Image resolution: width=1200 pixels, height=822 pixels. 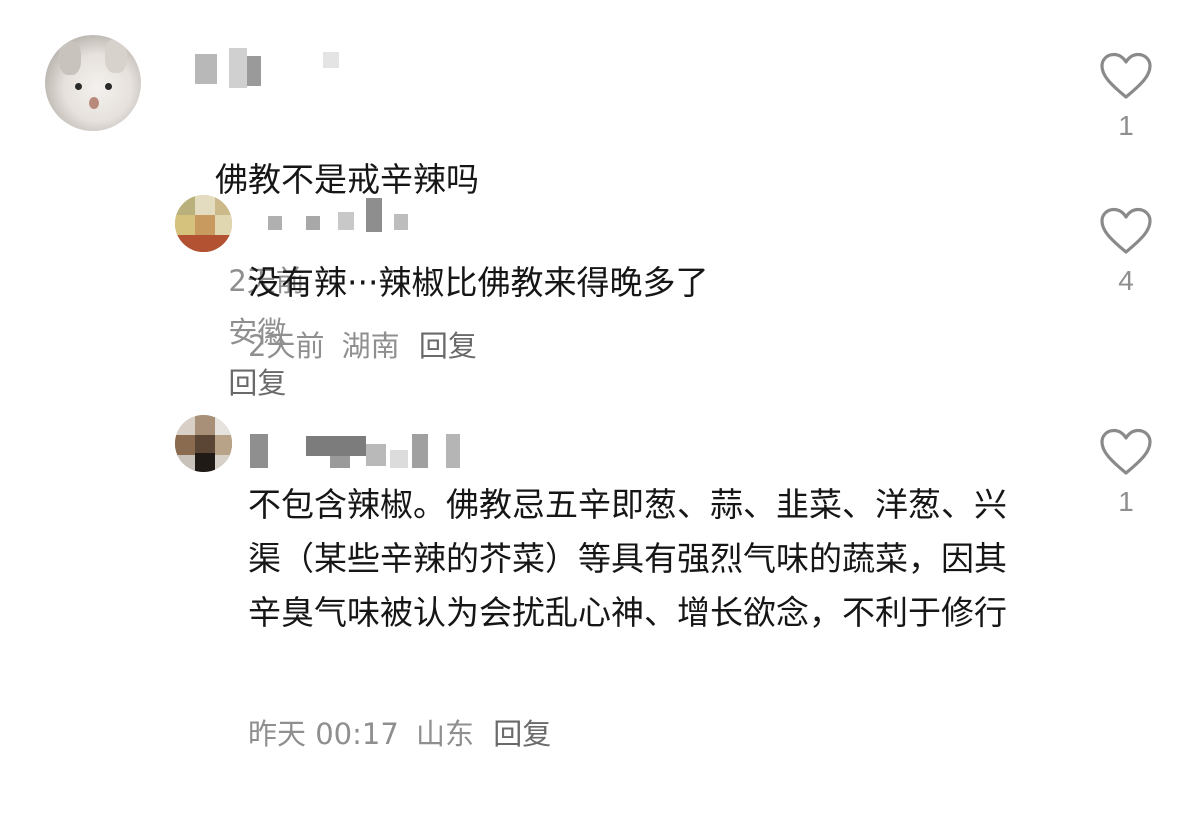 What do you see at coordinates (445, 734) in the screenshot?
I see `comment-location: 山东` at bounding box center [445, 734].